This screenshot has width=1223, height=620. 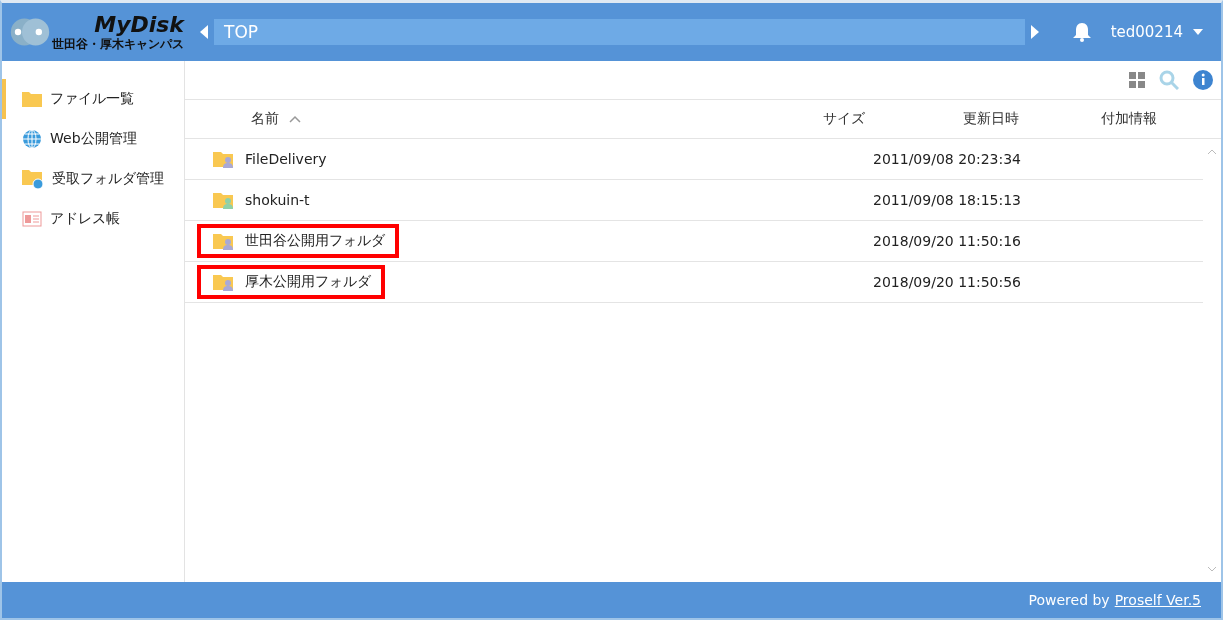 I want to click on info-icon, so click(x=1203, y=80).